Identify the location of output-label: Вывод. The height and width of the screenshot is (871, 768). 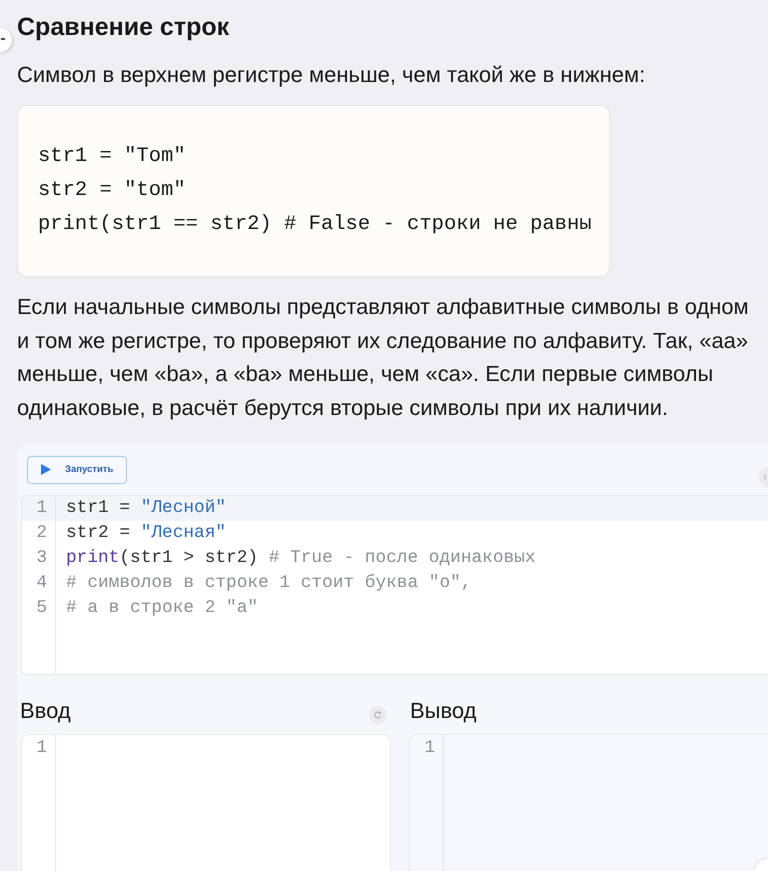
(443, 711).